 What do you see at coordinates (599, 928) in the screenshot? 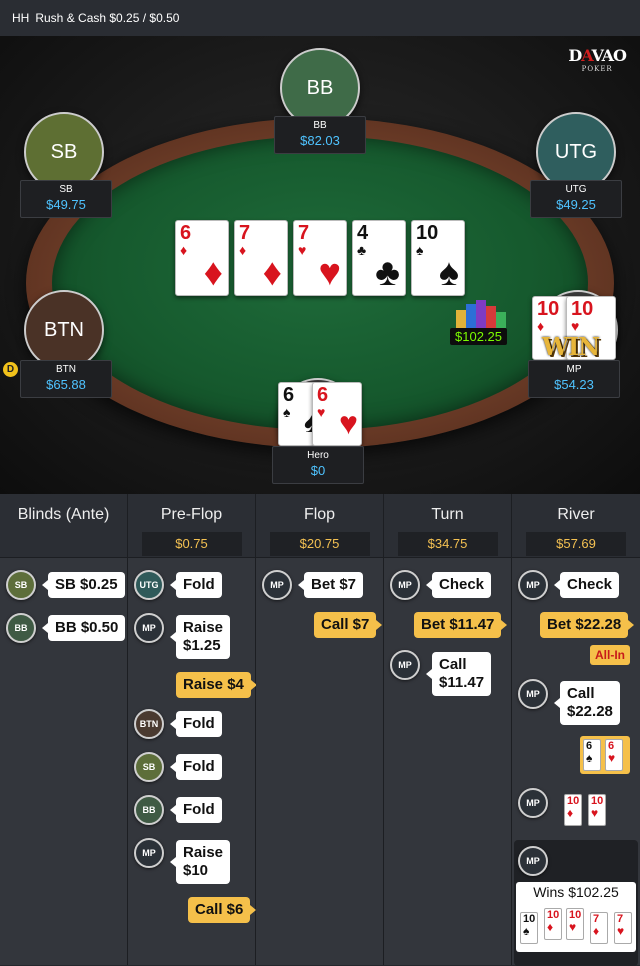
I see `mini-card: 7 ♦` at bounding box center [599, 928].